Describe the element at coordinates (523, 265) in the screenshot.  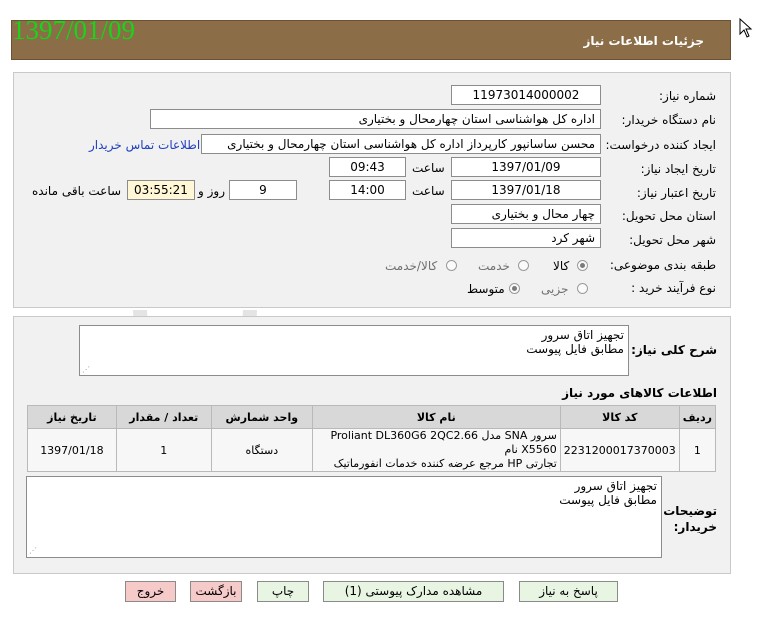
I see `category-service-radio` at that location.